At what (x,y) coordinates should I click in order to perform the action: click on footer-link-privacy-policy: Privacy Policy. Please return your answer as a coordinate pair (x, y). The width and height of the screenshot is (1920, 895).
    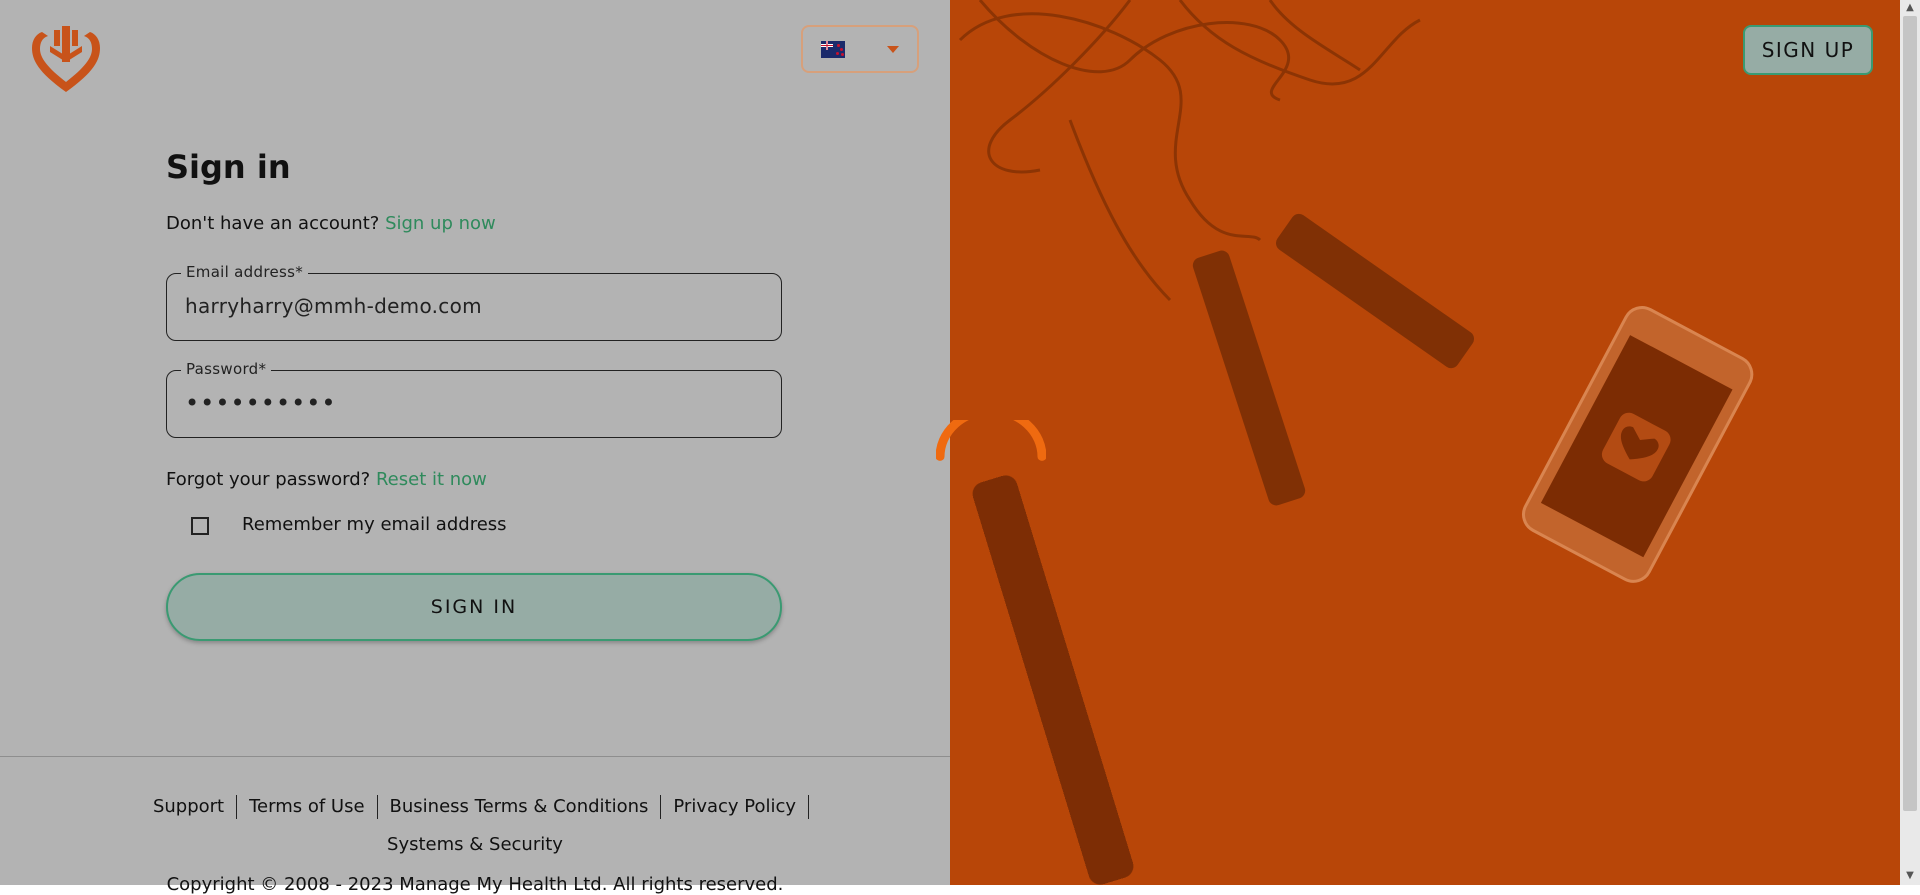
    Looking at the image, I should click on (734, 806).